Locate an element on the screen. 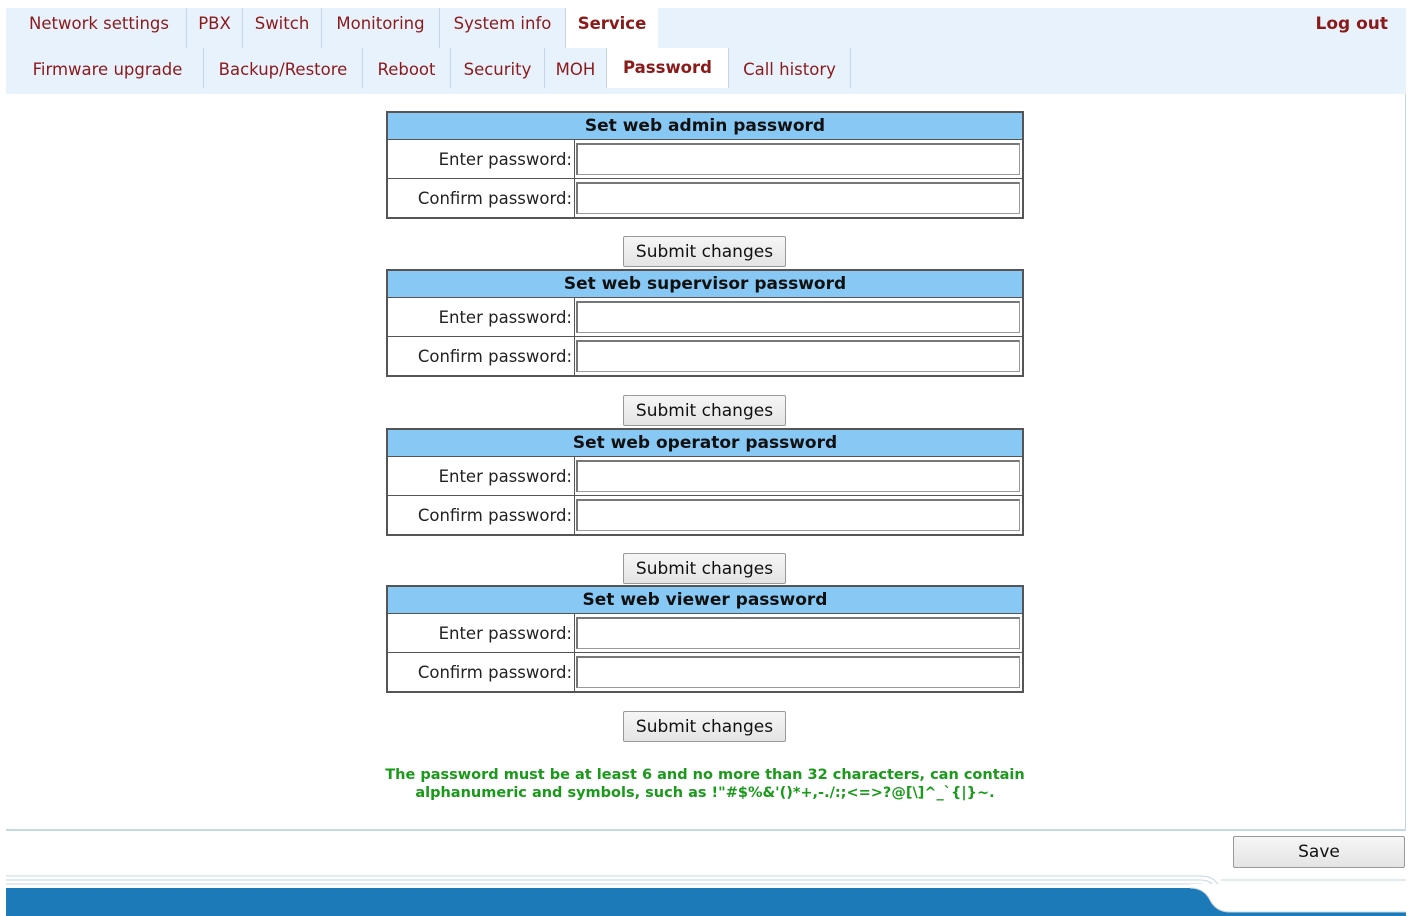  tab-switch: Switch is located at coordinates (282, 28).